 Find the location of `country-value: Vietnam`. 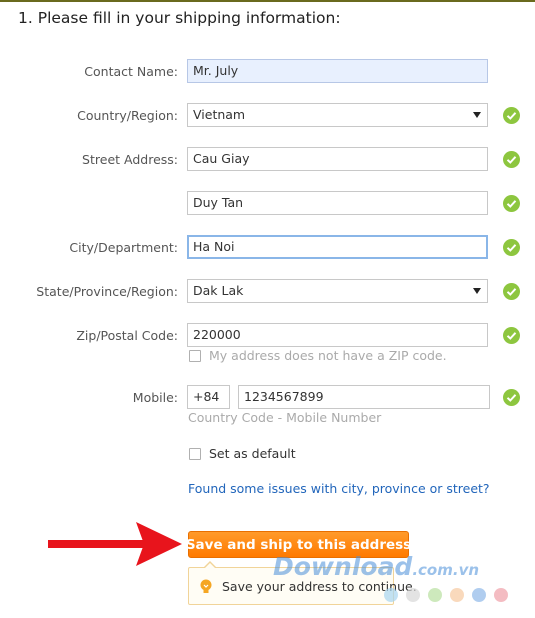

country-value: Vietnam is located at coordinates (219, 114).